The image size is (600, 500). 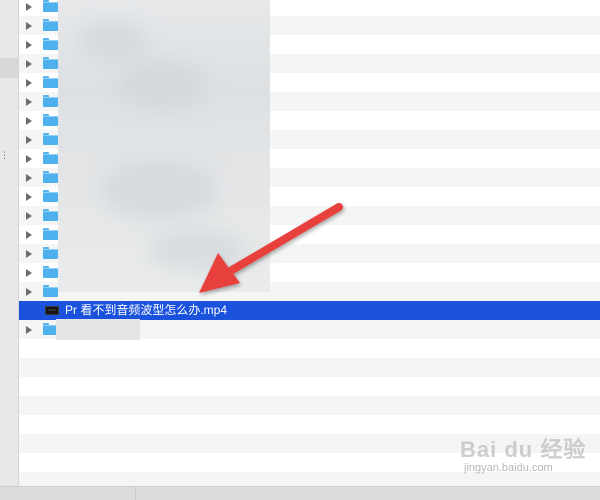 I want to click on watermark-url: jingyan.baidu.com, so click(x=508, y=468).